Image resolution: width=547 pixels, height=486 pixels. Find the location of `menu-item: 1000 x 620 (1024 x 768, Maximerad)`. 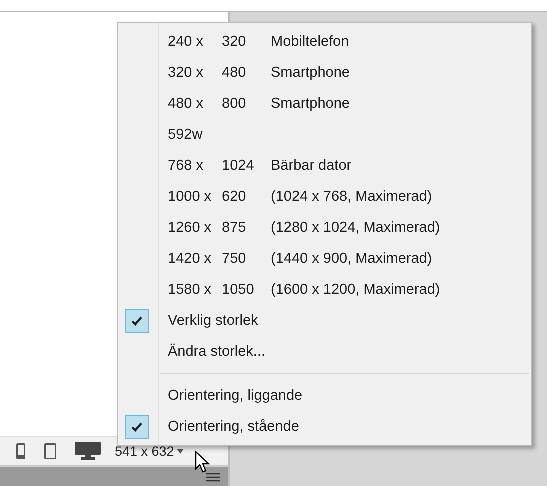

menu-item: 1000 x 620 (1024 x 768, Maximerad) is located at coordinates (324, 196).